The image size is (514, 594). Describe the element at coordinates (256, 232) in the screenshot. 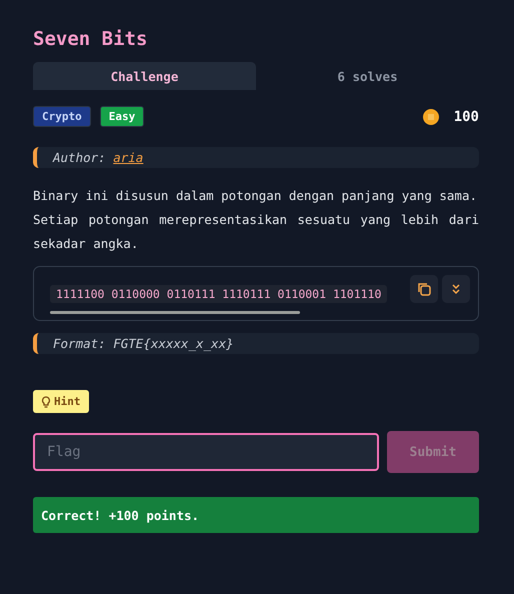

I see `description-text: Setiap potongan merepresentasikan sesuatu yang lebih dari sekadar angka.` at that location.